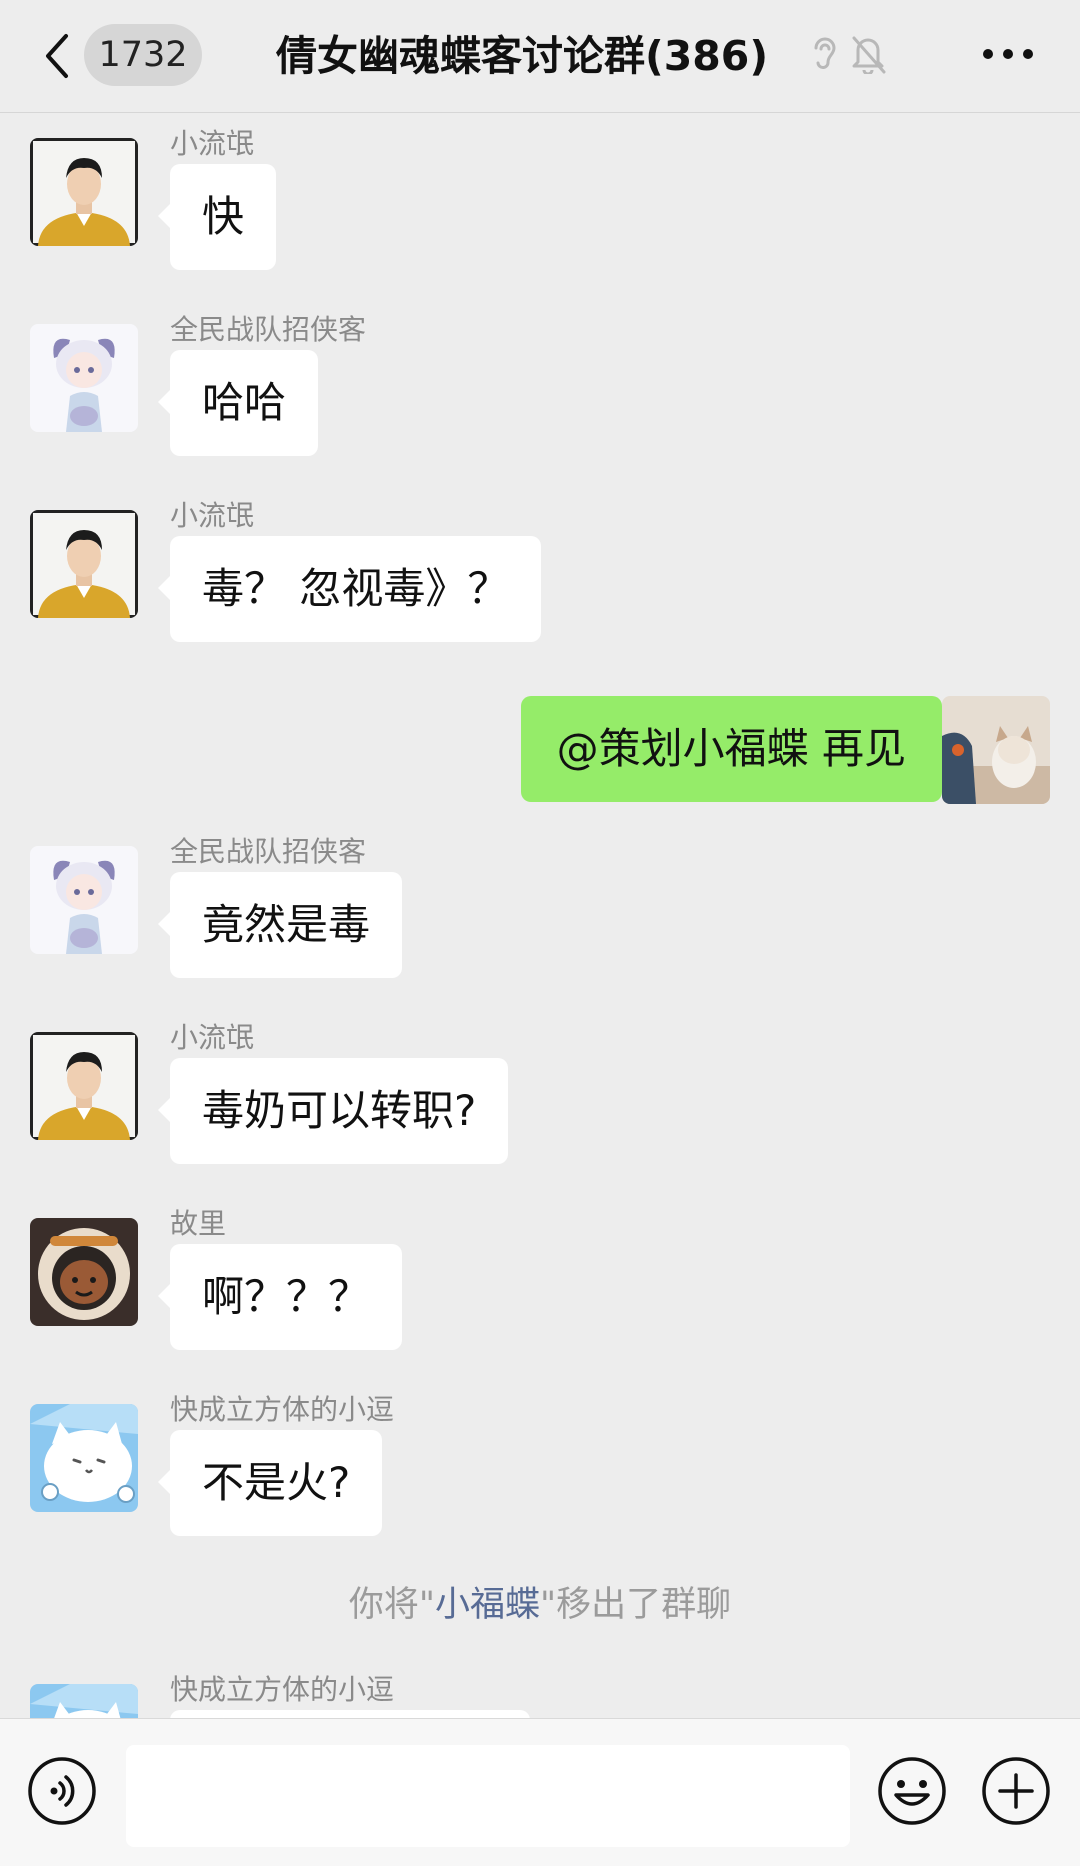 The width and height of the screenshot is (1080, 1866). I want to click on removed-member-name: 小福蝶, so click(487, 1605).